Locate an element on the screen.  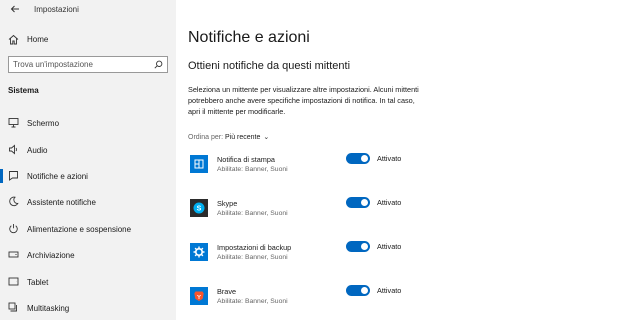
app-name: Impostazioni di backup is located at coordinates (254, 247).